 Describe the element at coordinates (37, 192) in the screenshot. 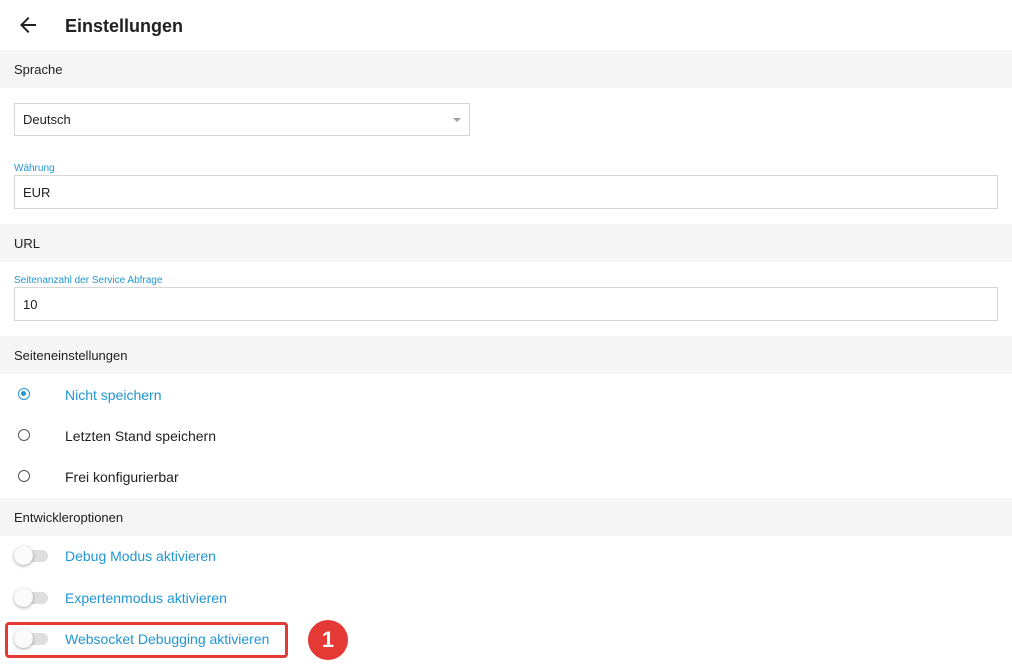

I see `currency-input-value: EUR` at that location.